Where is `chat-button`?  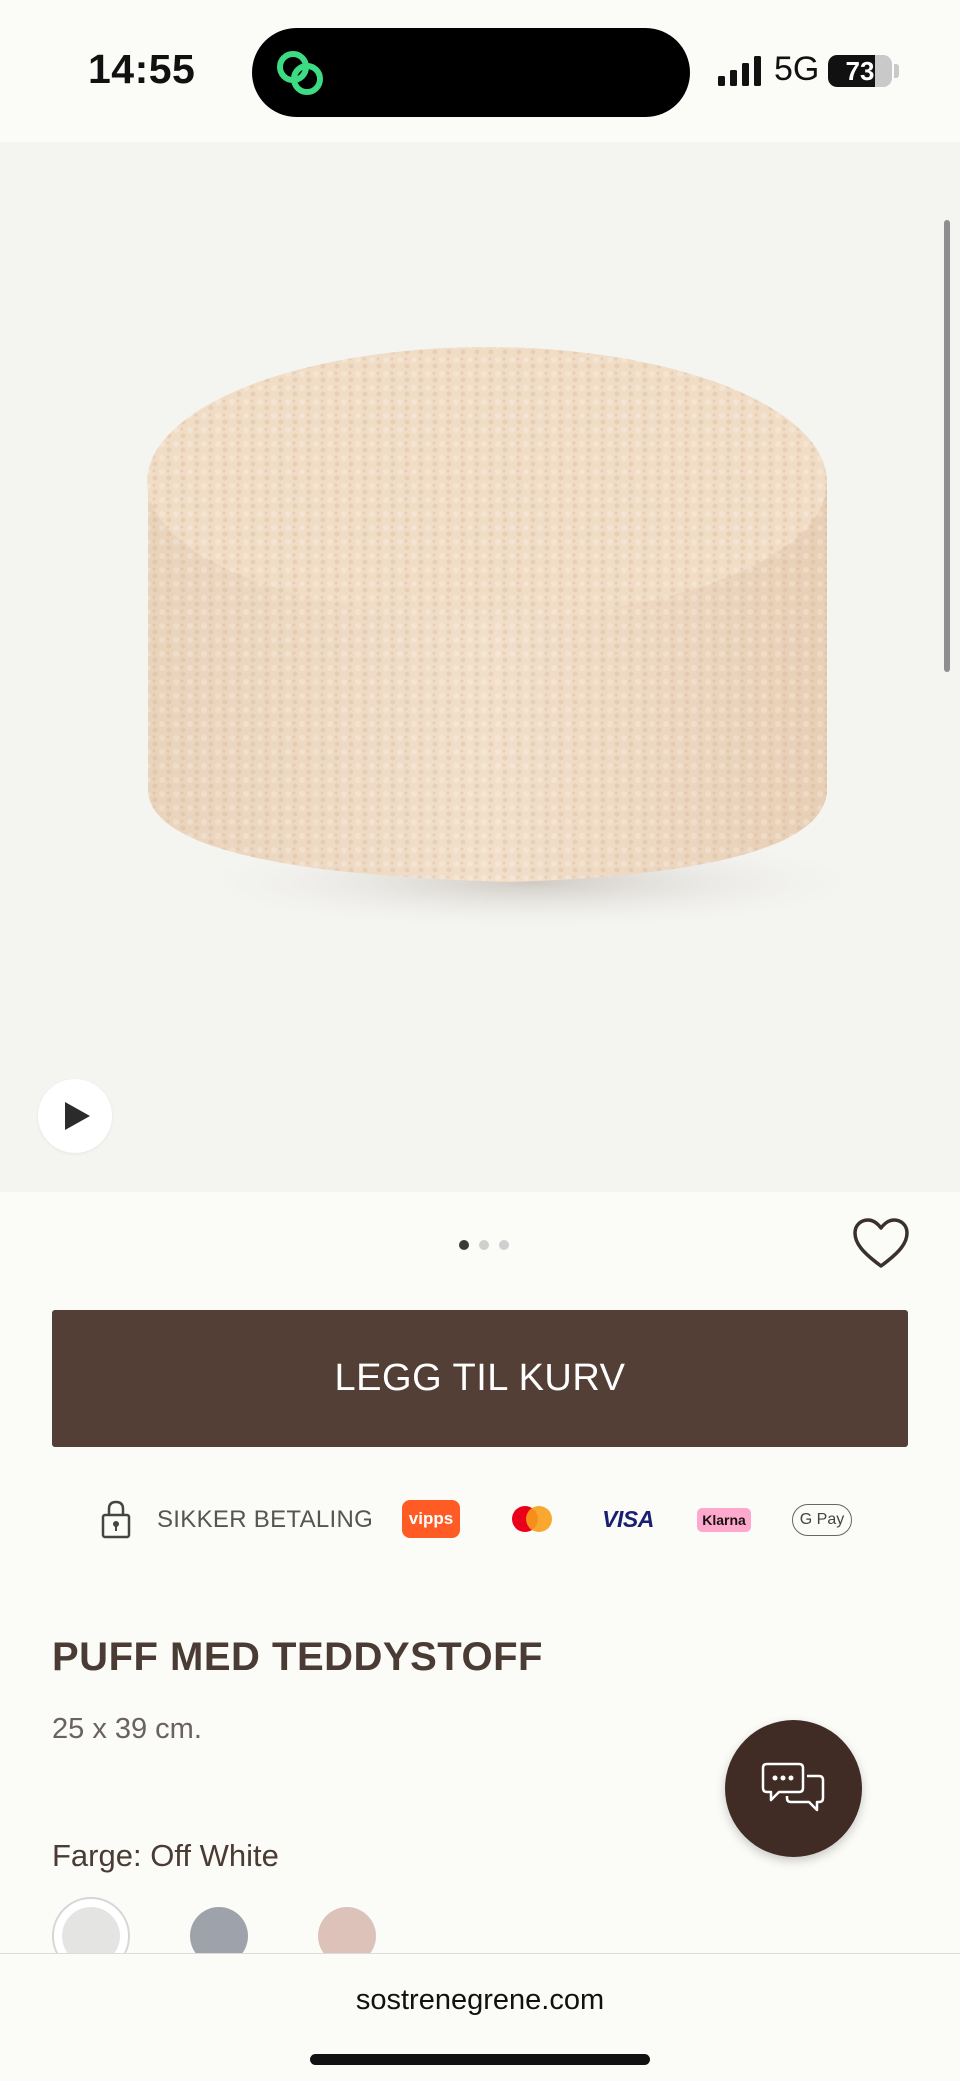 chat-button is located at coordinates (793, 1788).